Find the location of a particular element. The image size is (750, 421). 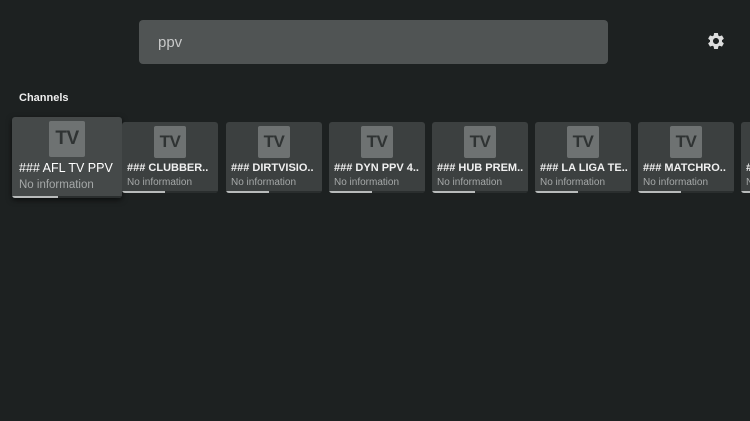

channel-card: TV ### HUB PREM.. No information is located at coordinates (480, 157).